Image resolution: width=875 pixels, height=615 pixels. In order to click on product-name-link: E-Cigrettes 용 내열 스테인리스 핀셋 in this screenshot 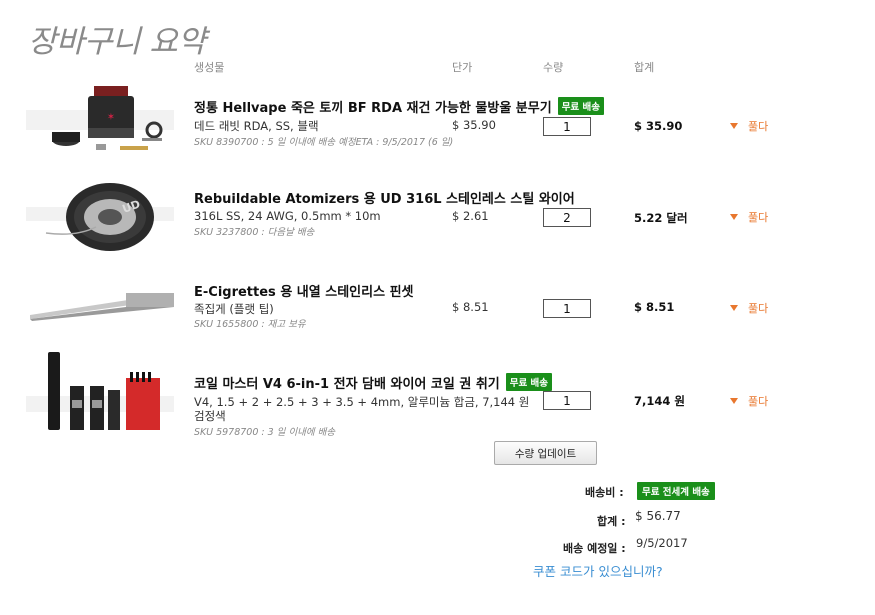, I will do `click(304, 290)`.